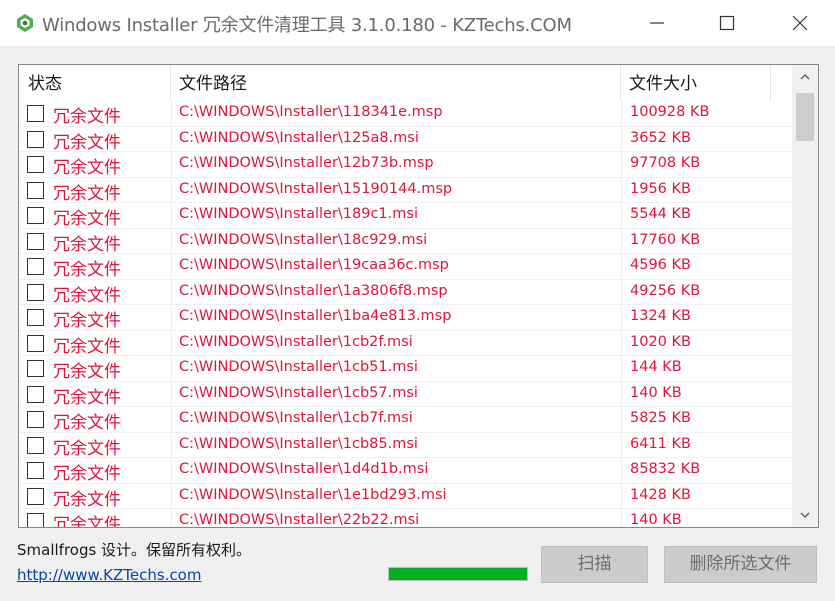 Image resolution: width=835 pixels, height=601 pixels. What do you see at coordinates (316, 188) in the screenshot?
I see `row-path: C:\WINDOWS\Installer\15190144.msp` at bounding box center [316, 188].